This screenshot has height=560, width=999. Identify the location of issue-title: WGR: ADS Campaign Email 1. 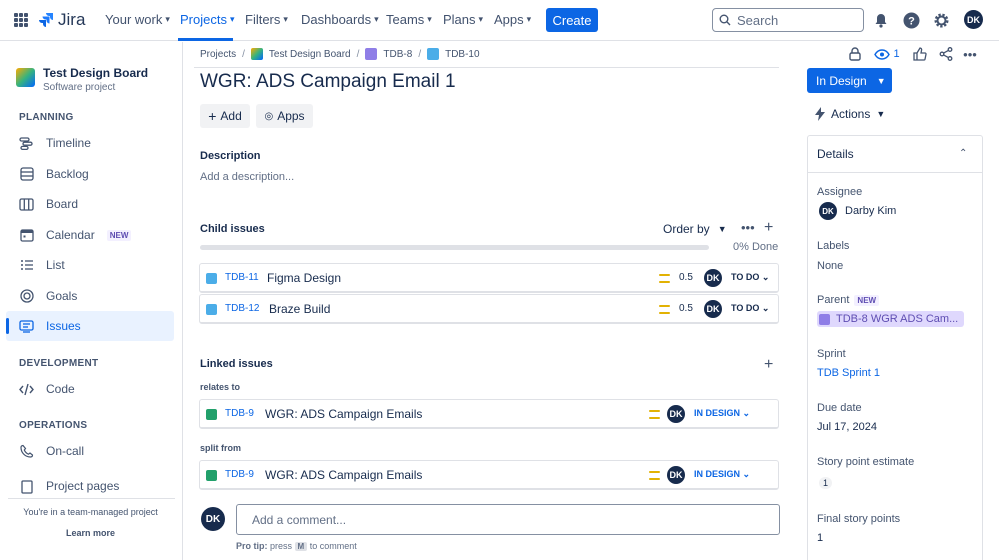
(328, 82).